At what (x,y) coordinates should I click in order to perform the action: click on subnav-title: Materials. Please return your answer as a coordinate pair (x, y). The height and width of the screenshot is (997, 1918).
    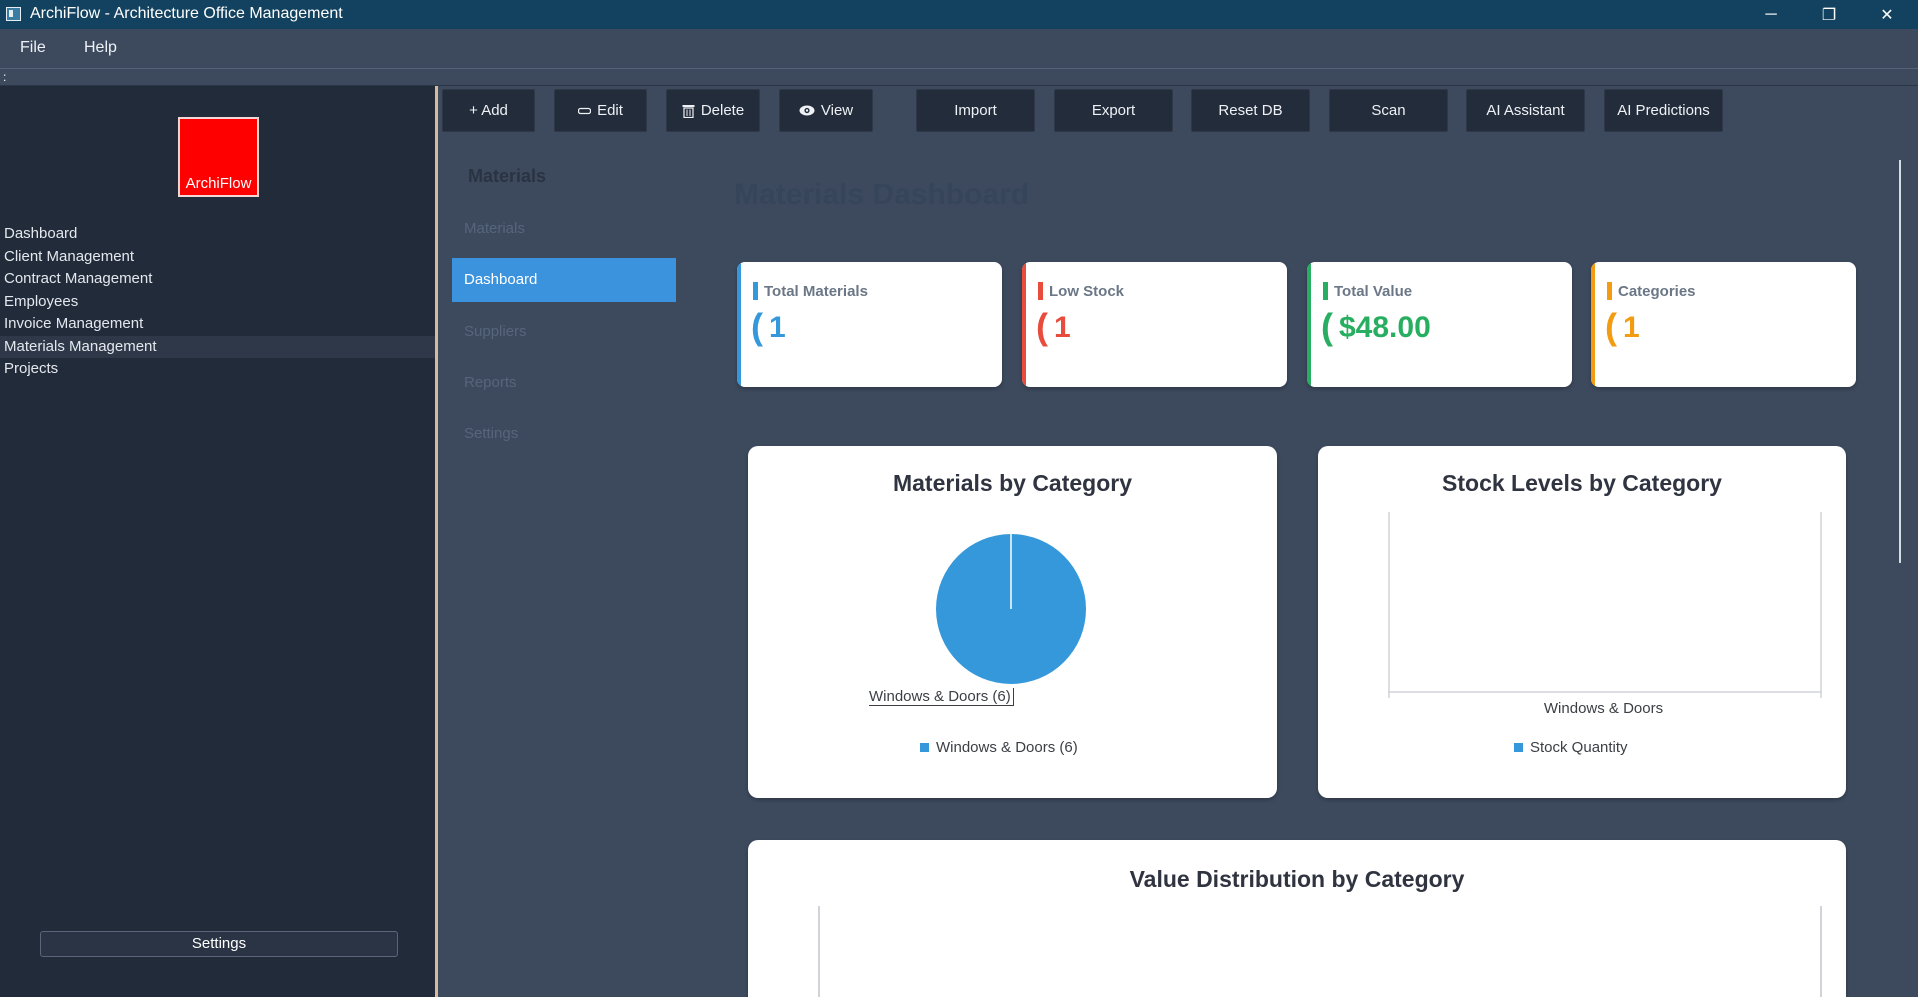
    Looking at the image, I should click on (507, 176).